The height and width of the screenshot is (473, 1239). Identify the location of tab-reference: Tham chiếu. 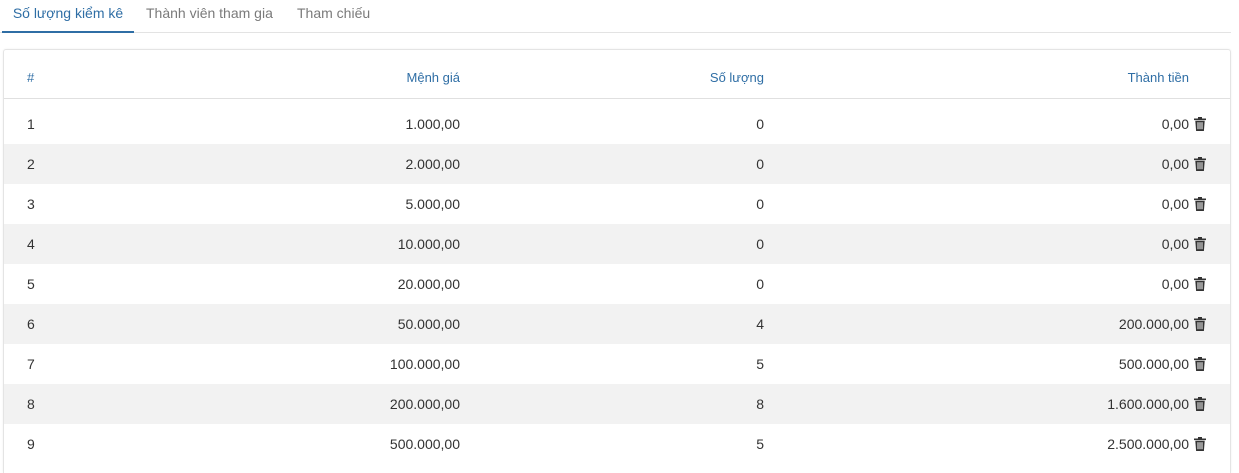
(333, 16).